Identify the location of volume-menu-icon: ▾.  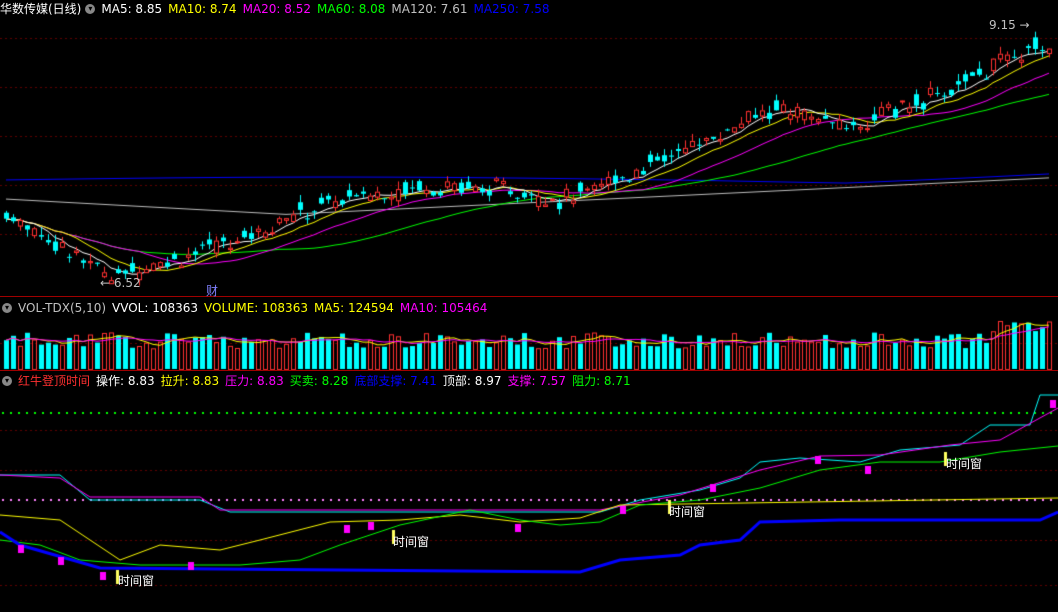
(7, 308).